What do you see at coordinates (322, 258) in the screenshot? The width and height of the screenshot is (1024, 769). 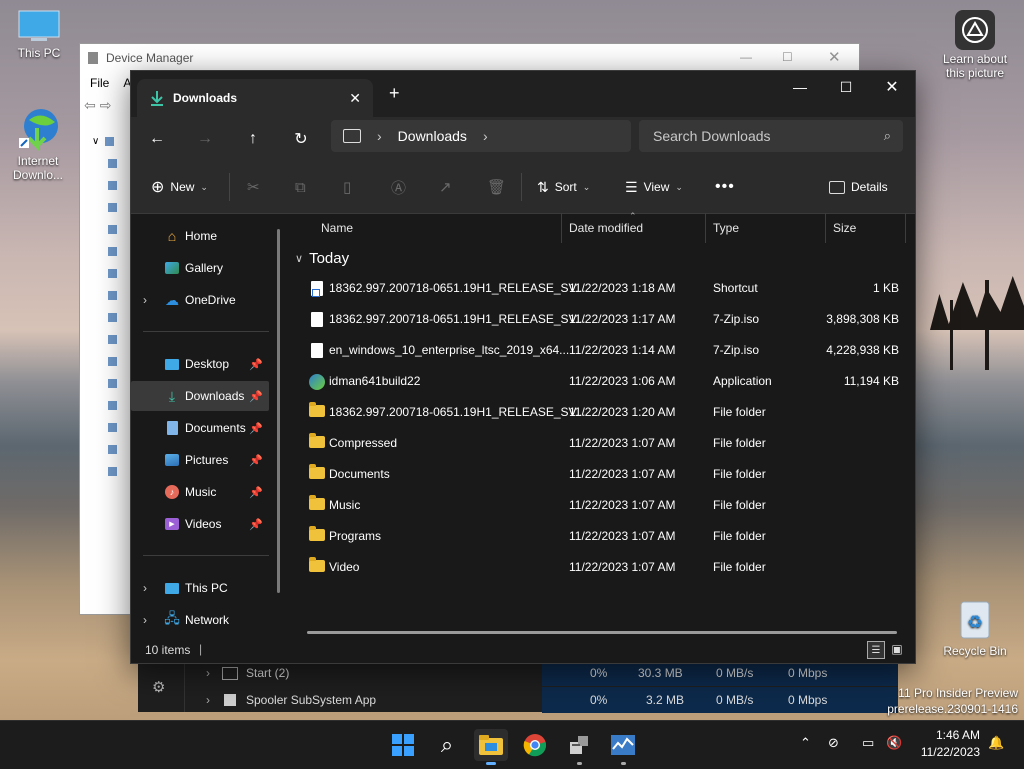 I see `group-header-today: ∨ Today` at bounding box center [322, 258].